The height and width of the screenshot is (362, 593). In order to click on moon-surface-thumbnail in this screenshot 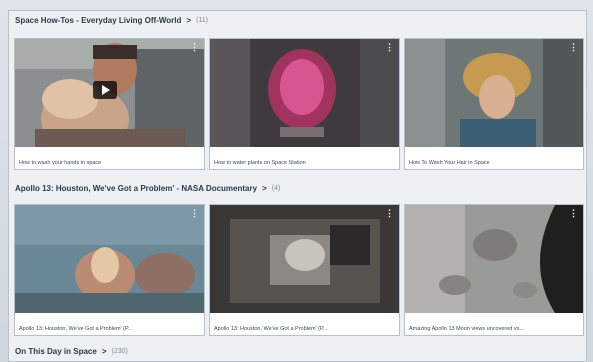, I will do `click(494, 259)`.